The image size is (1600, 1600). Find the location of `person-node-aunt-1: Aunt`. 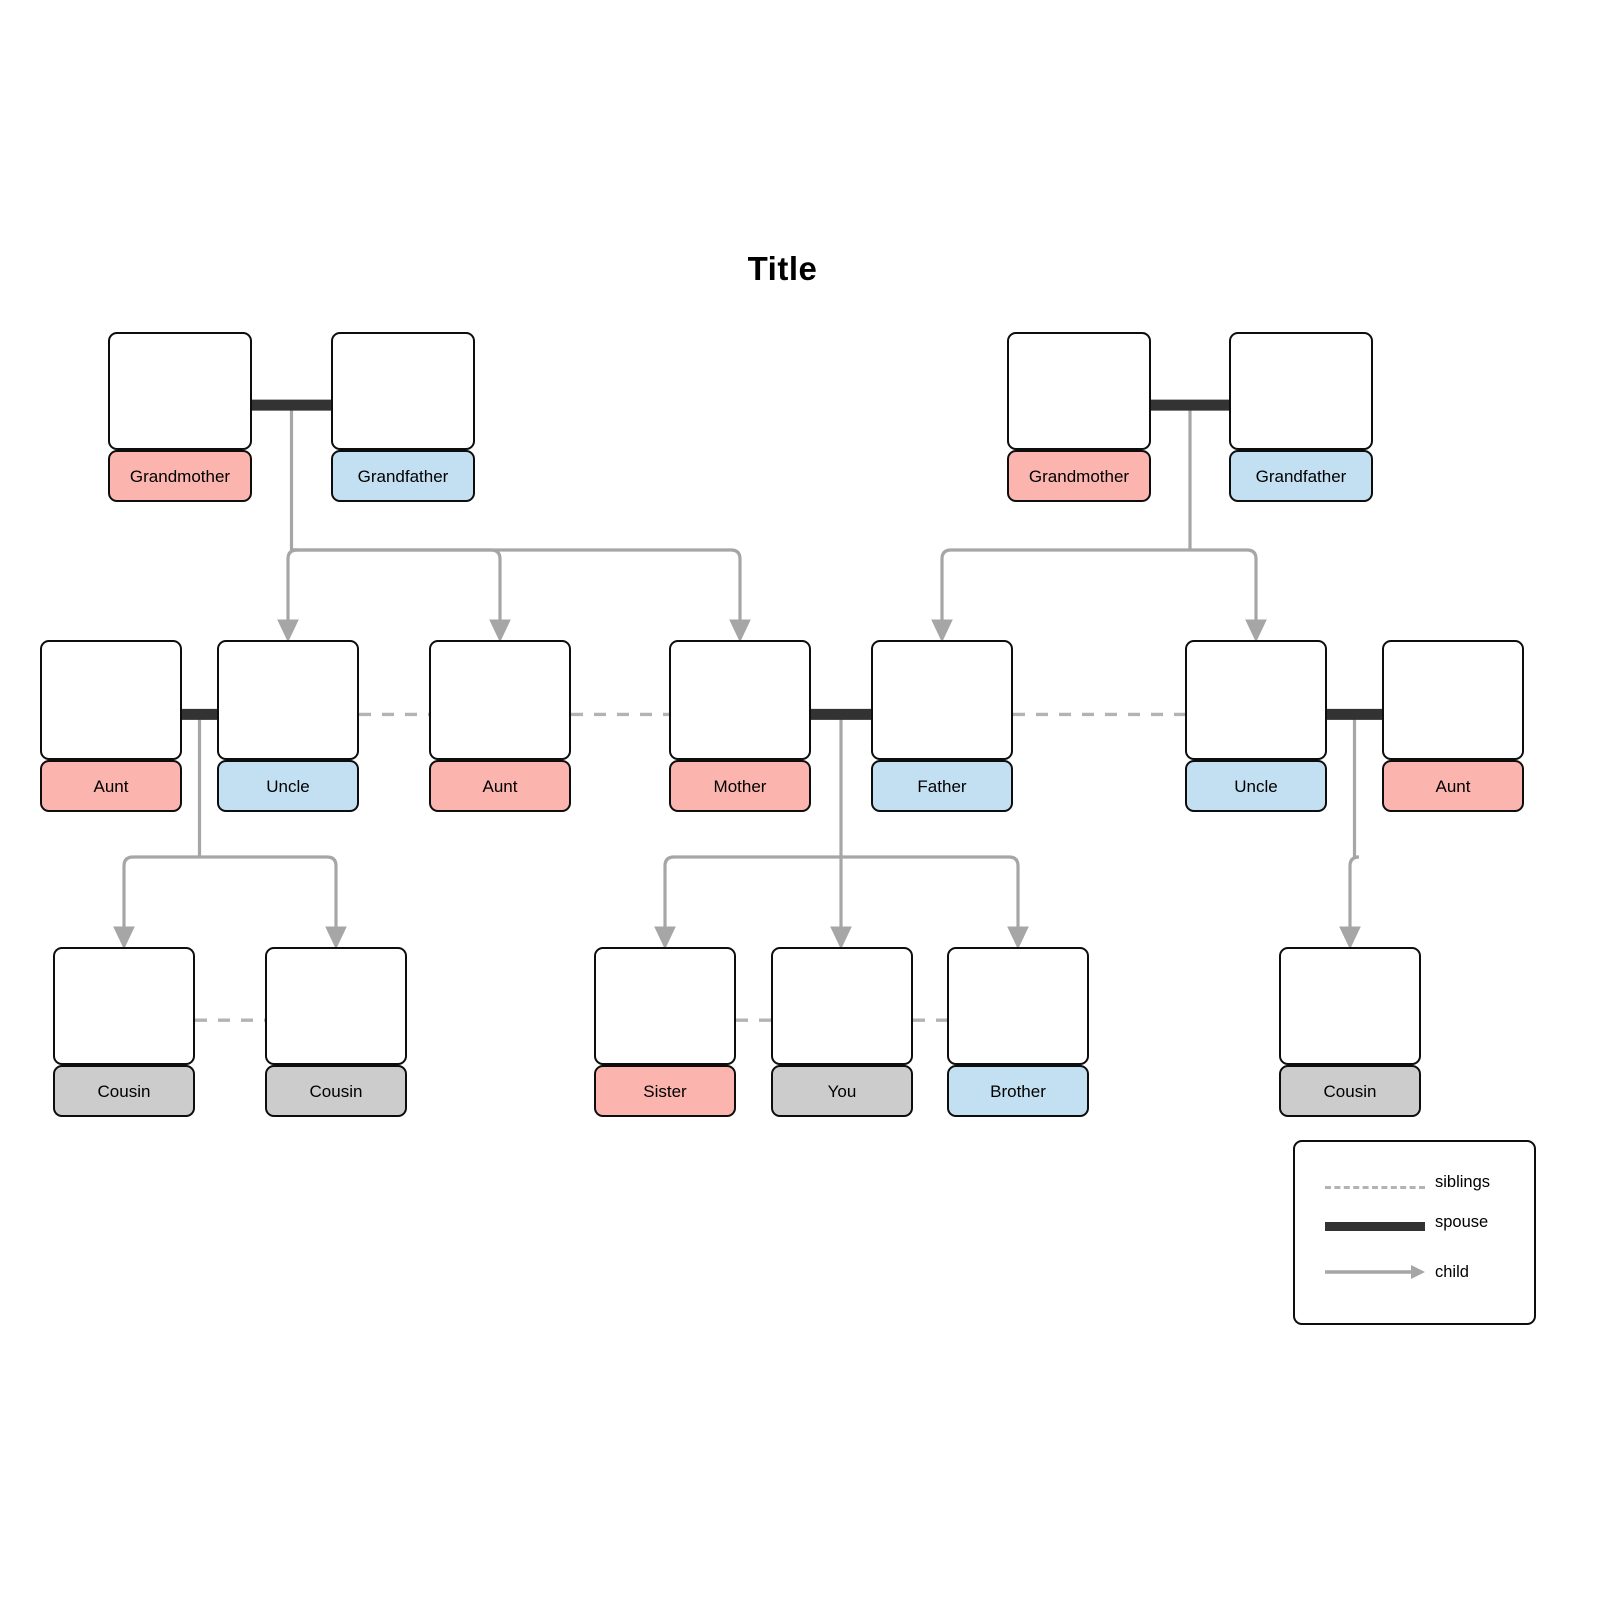

person-node-aunt-1: Aunt is located at coordinates (111, 726).